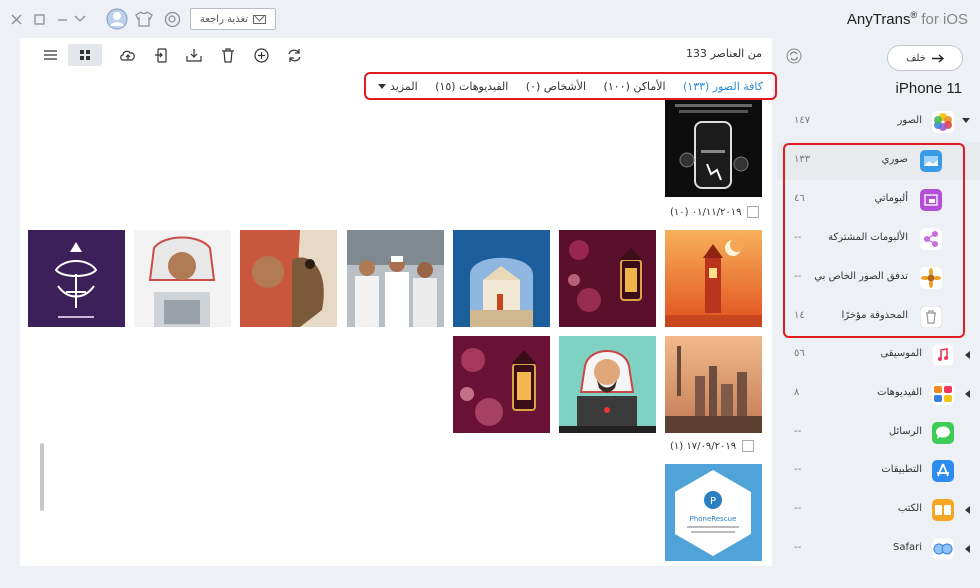 This screenshot has height=588, width=980. Describe the element at coordinates (916, 58) in the screenshot. I see `back-label: خلف` at that location.